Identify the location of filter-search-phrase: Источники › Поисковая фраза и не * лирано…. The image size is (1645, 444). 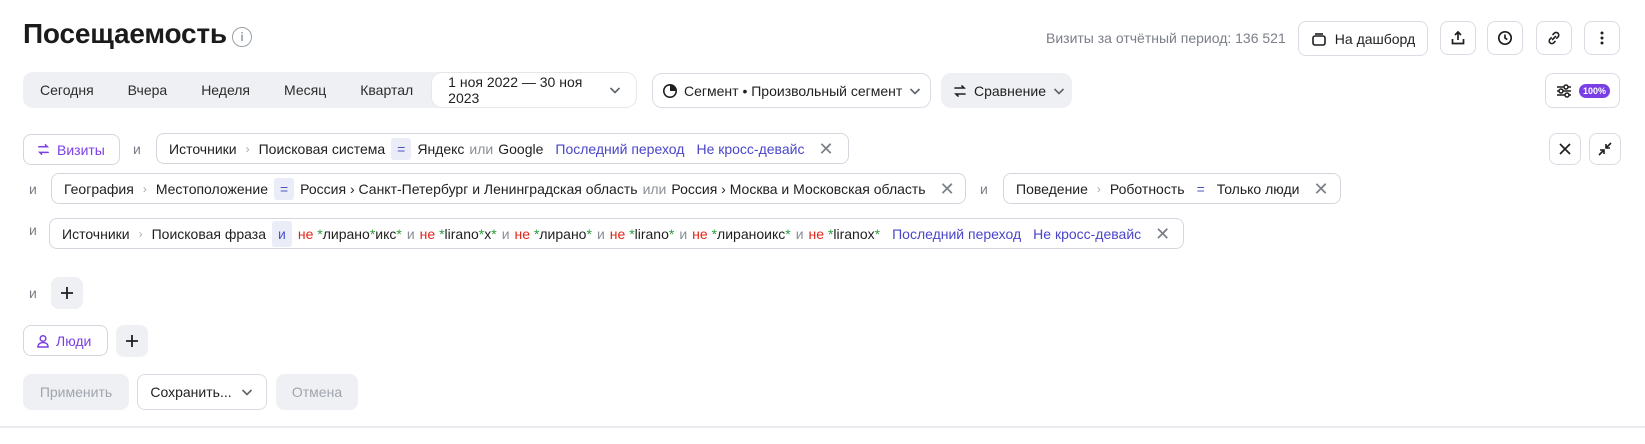
(616, 233).